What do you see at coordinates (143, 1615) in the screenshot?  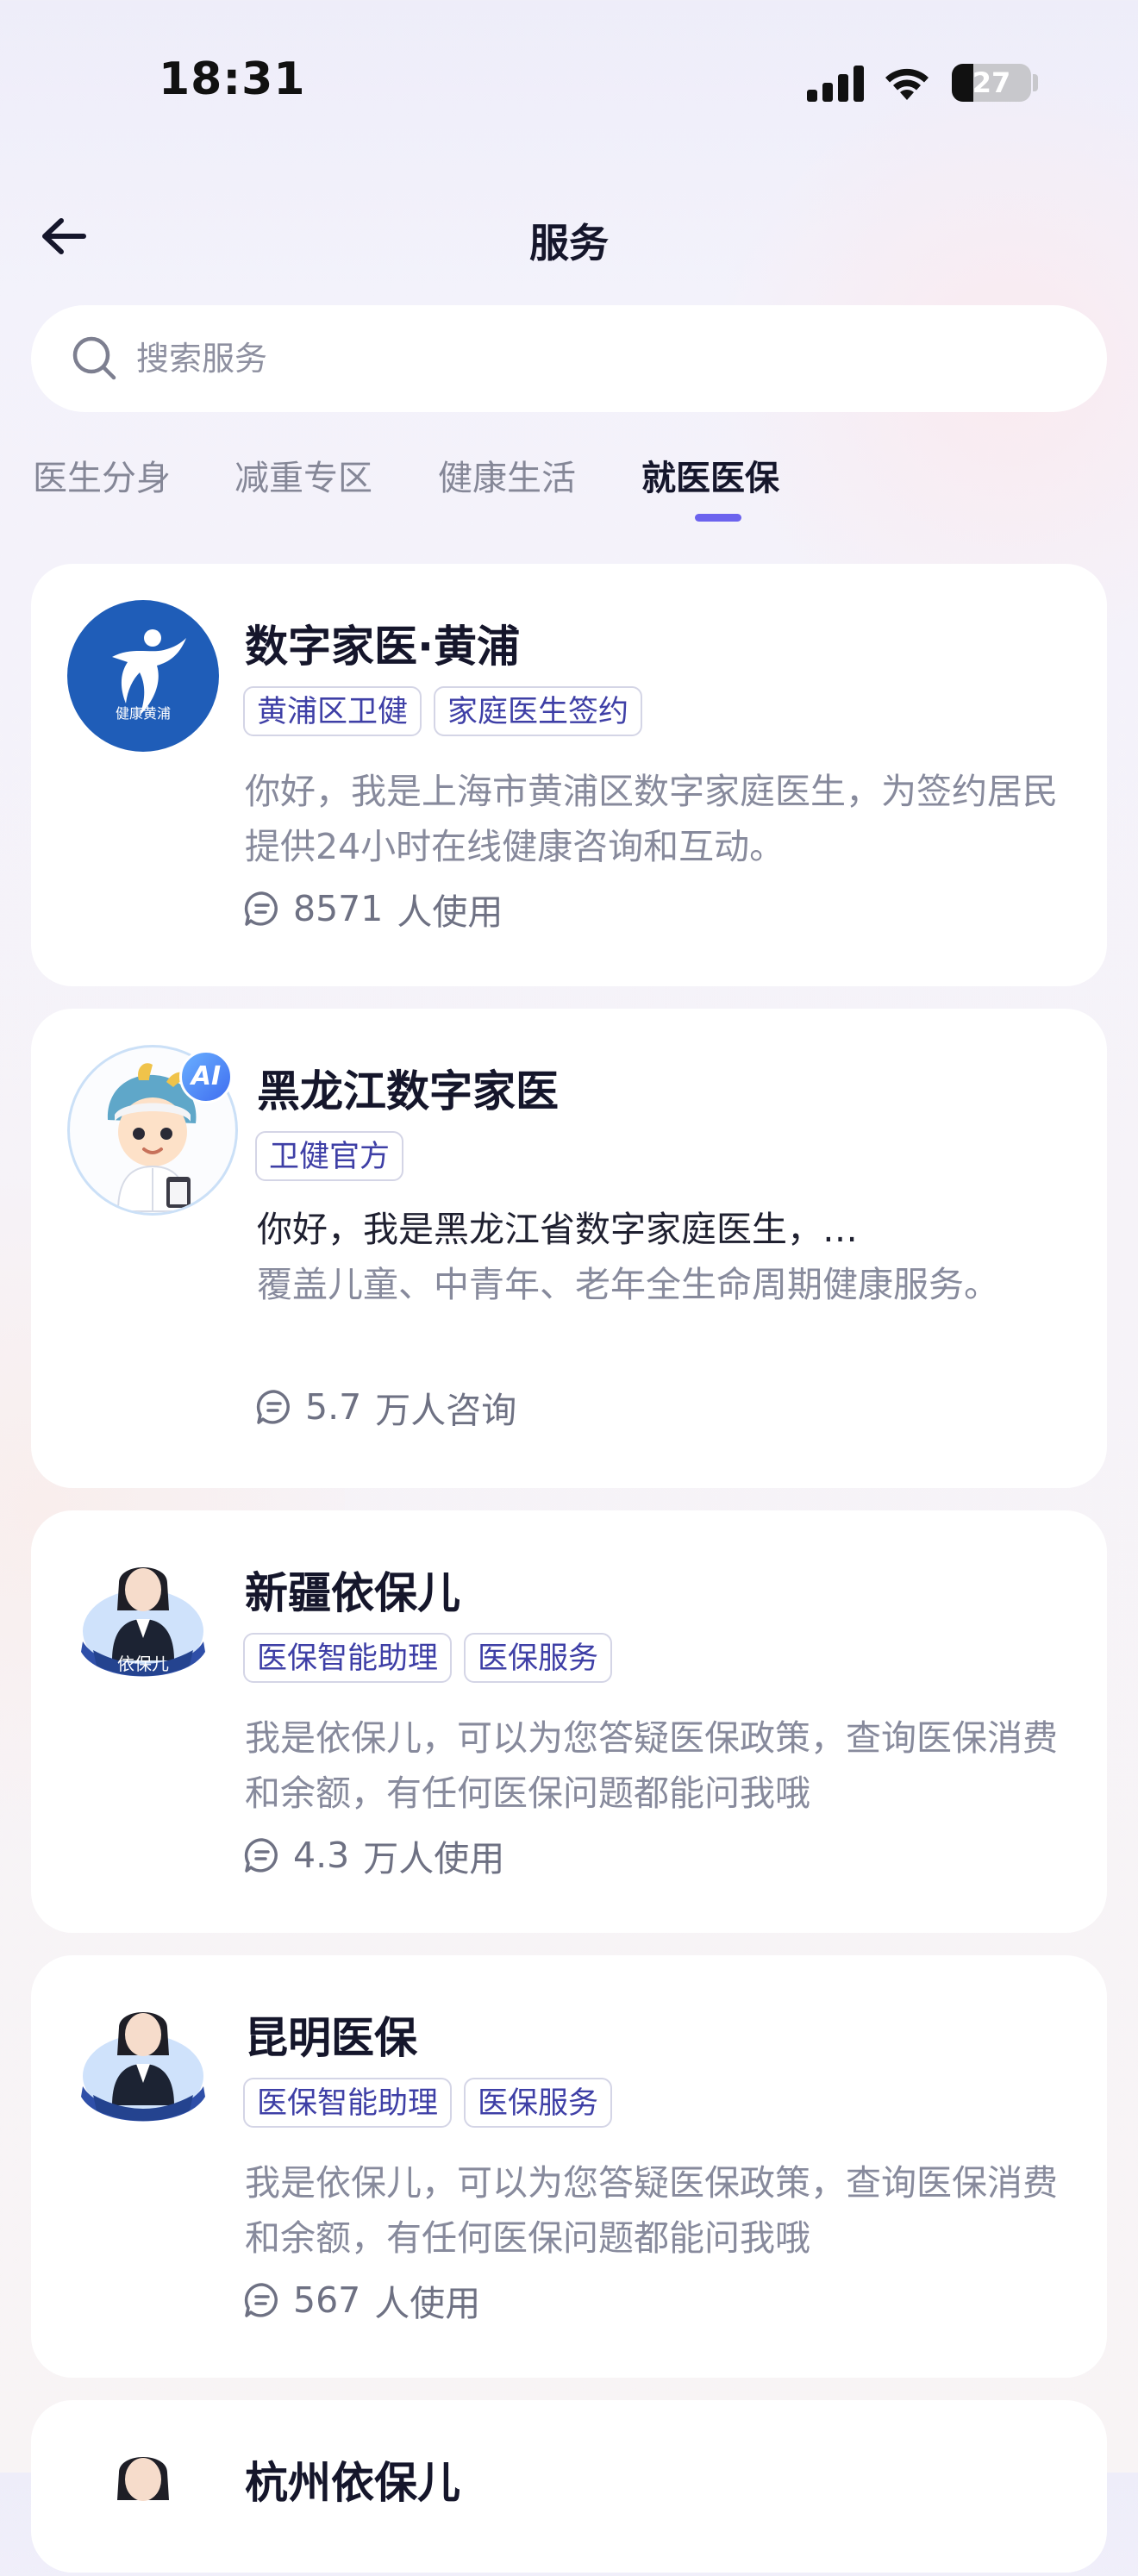 I see `yibaoer-avatar: 依保儿` at bounding box center [143, 1615].